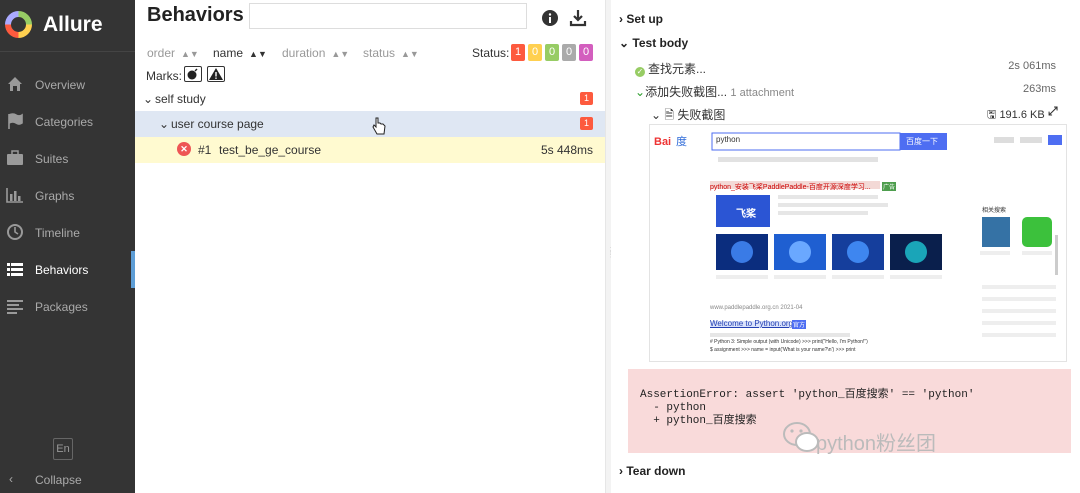  What do you see at coordinates (388, 16) in the screenshot?
I see `search-input` at bounding box center [388, 16].